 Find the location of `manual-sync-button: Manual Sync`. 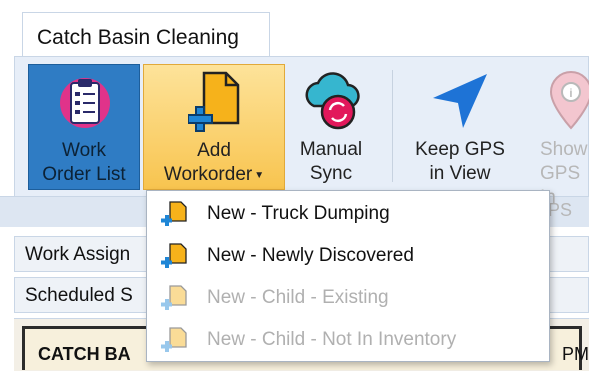

manual-sync-button: Manual Sync is located at coordinates (331, 127).